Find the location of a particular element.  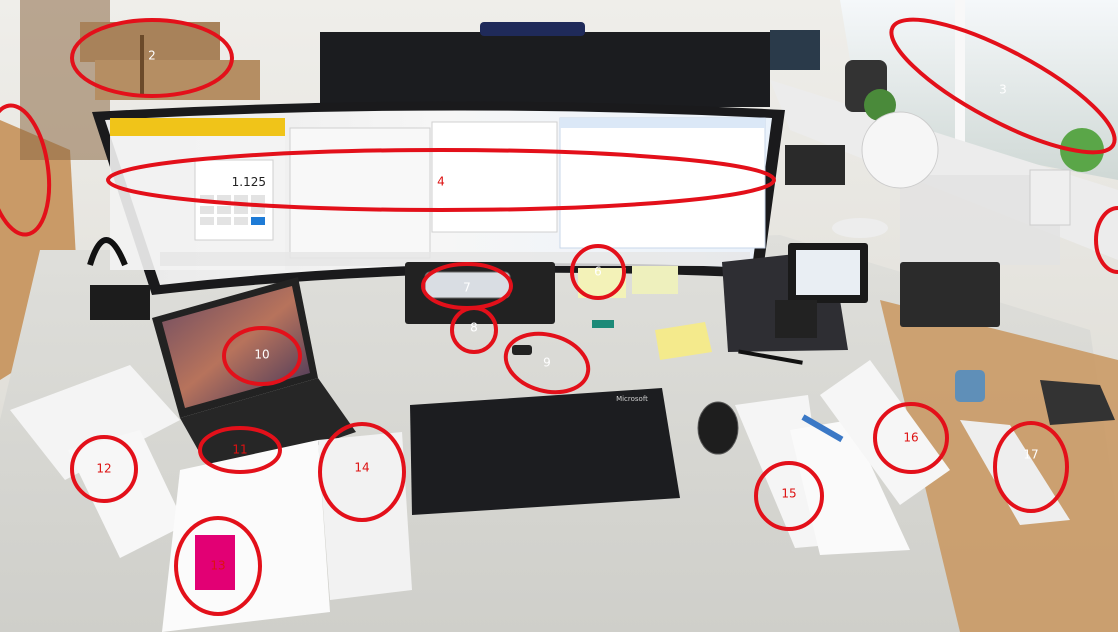

keyboard-brand: Microsoft is located at coordinates (632, 399).